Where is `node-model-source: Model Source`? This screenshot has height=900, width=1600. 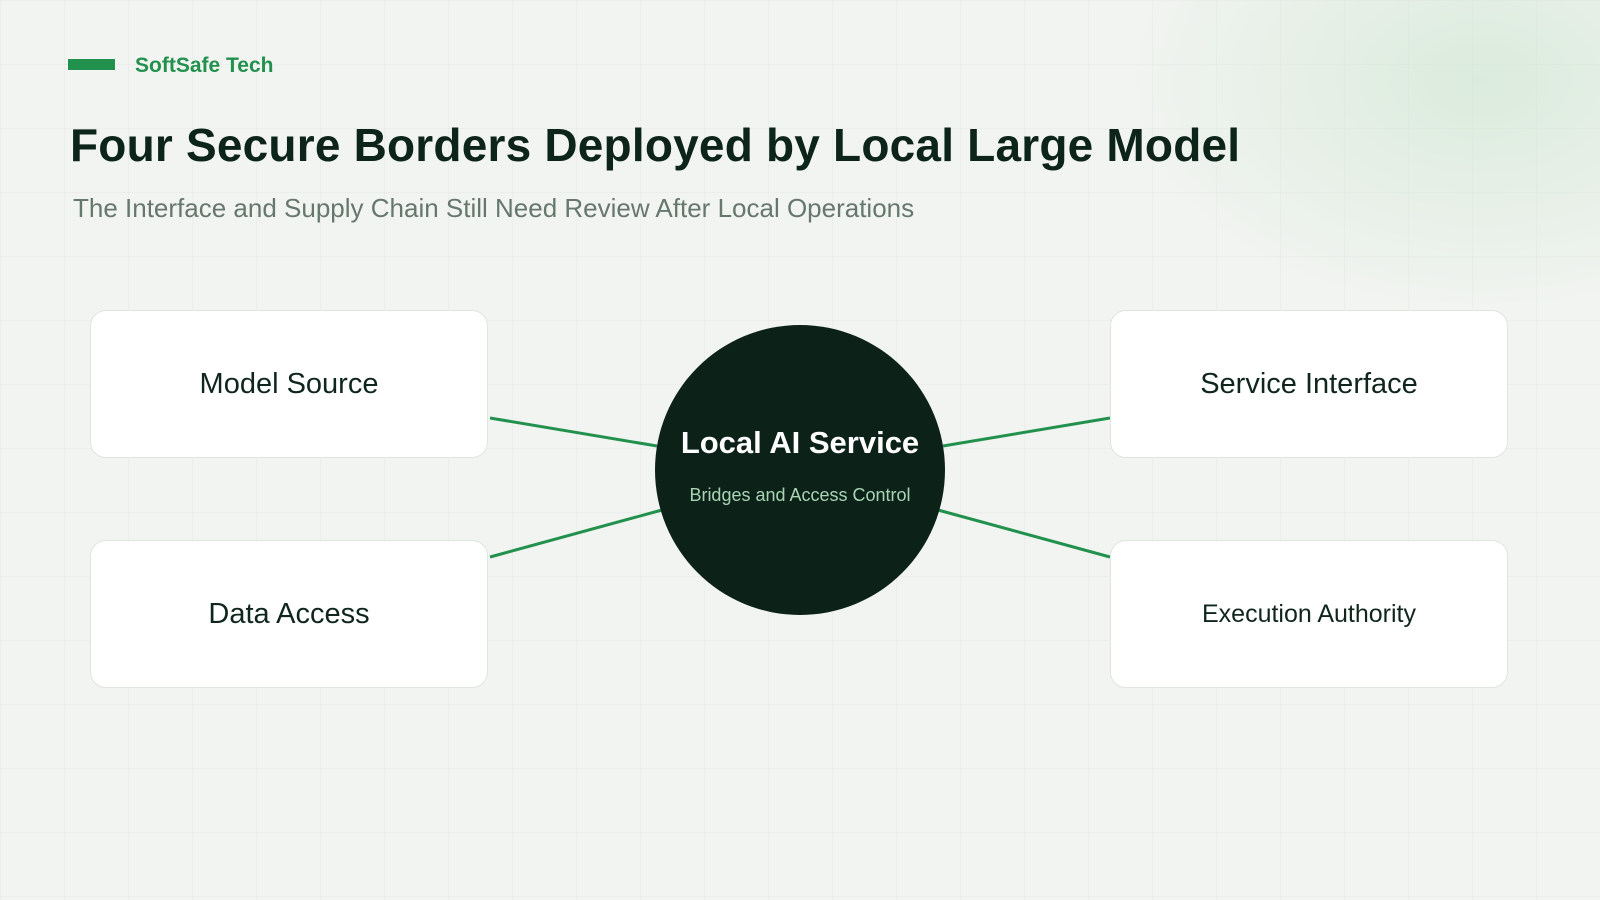 node-model-source: Model Source is located at coordinates (289, 384).